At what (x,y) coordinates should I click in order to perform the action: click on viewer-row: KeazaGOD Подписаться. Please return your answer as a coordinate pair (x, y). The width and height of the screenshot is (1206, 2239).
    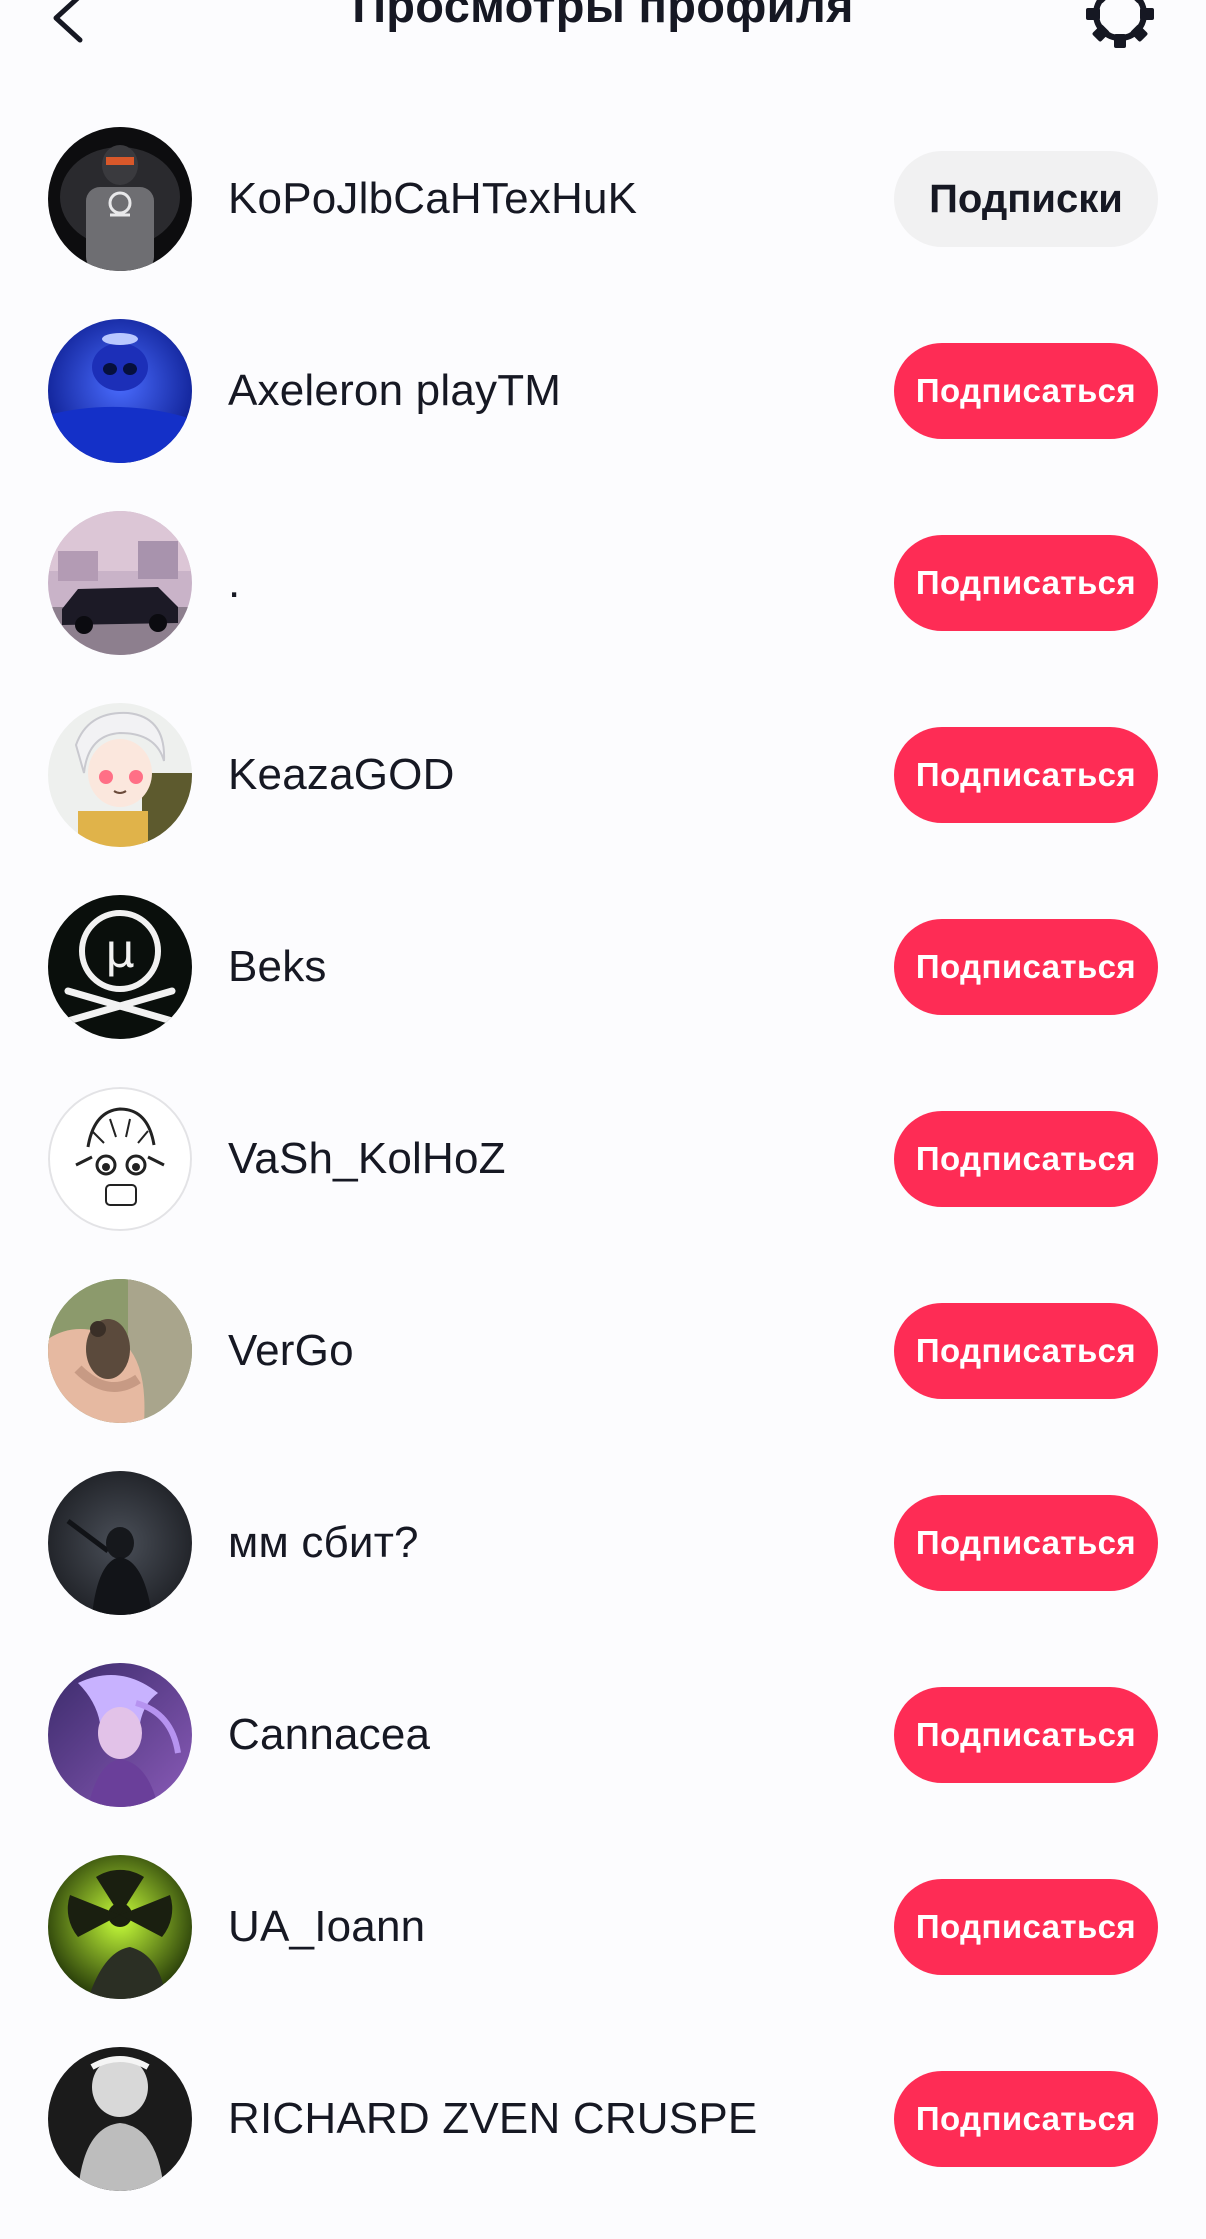
    Looking at the image, I should click on (603, 799).